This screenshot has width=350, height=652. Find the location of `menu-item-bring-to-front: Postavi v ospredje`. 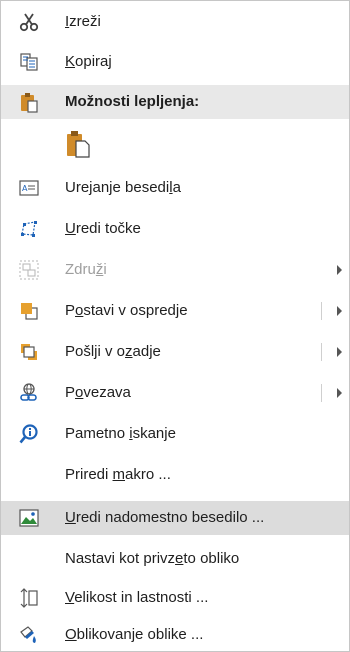

menu-item-bring-to-front: Postavi v ospredje is located at coordinates (175, 311).